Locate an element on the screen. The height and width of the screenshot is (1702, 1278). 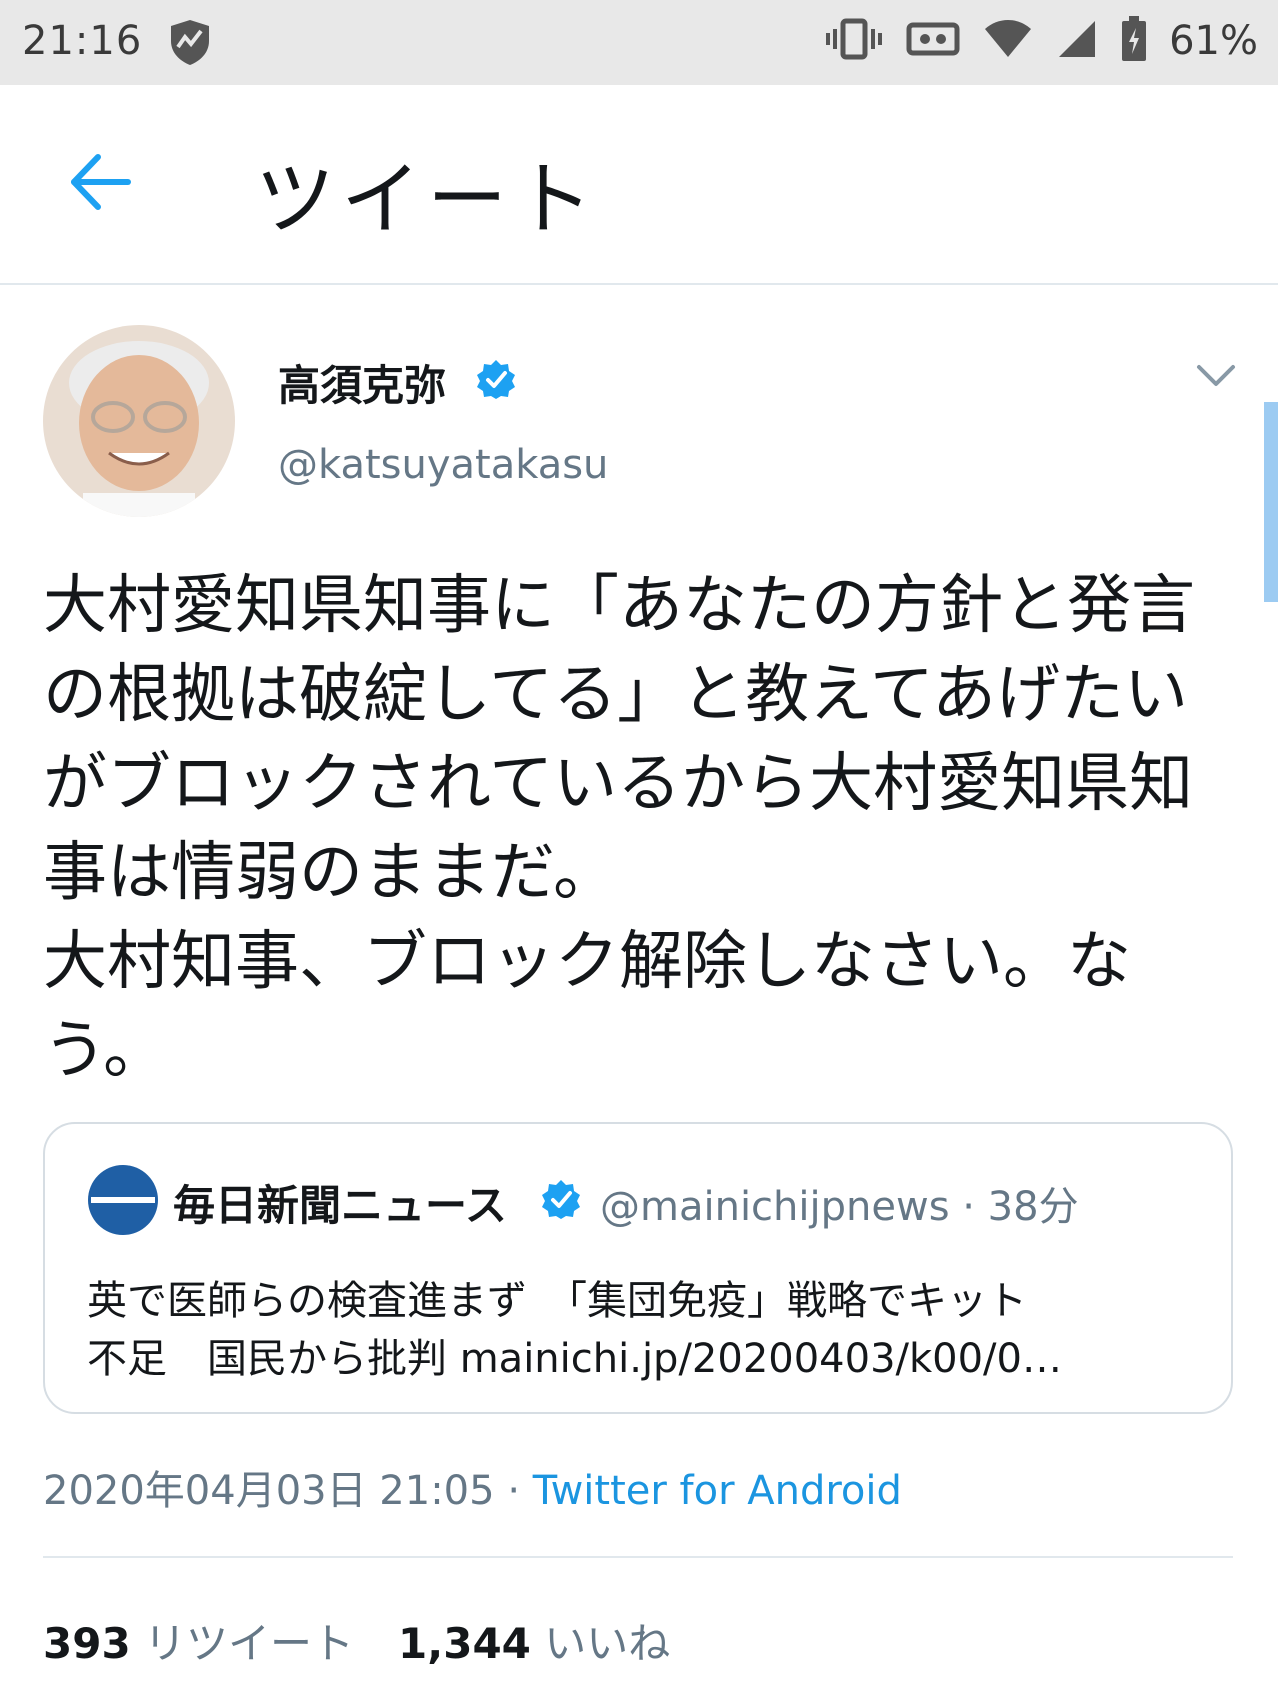
scrollbar-thumb is located at coordinates (1271, 502).